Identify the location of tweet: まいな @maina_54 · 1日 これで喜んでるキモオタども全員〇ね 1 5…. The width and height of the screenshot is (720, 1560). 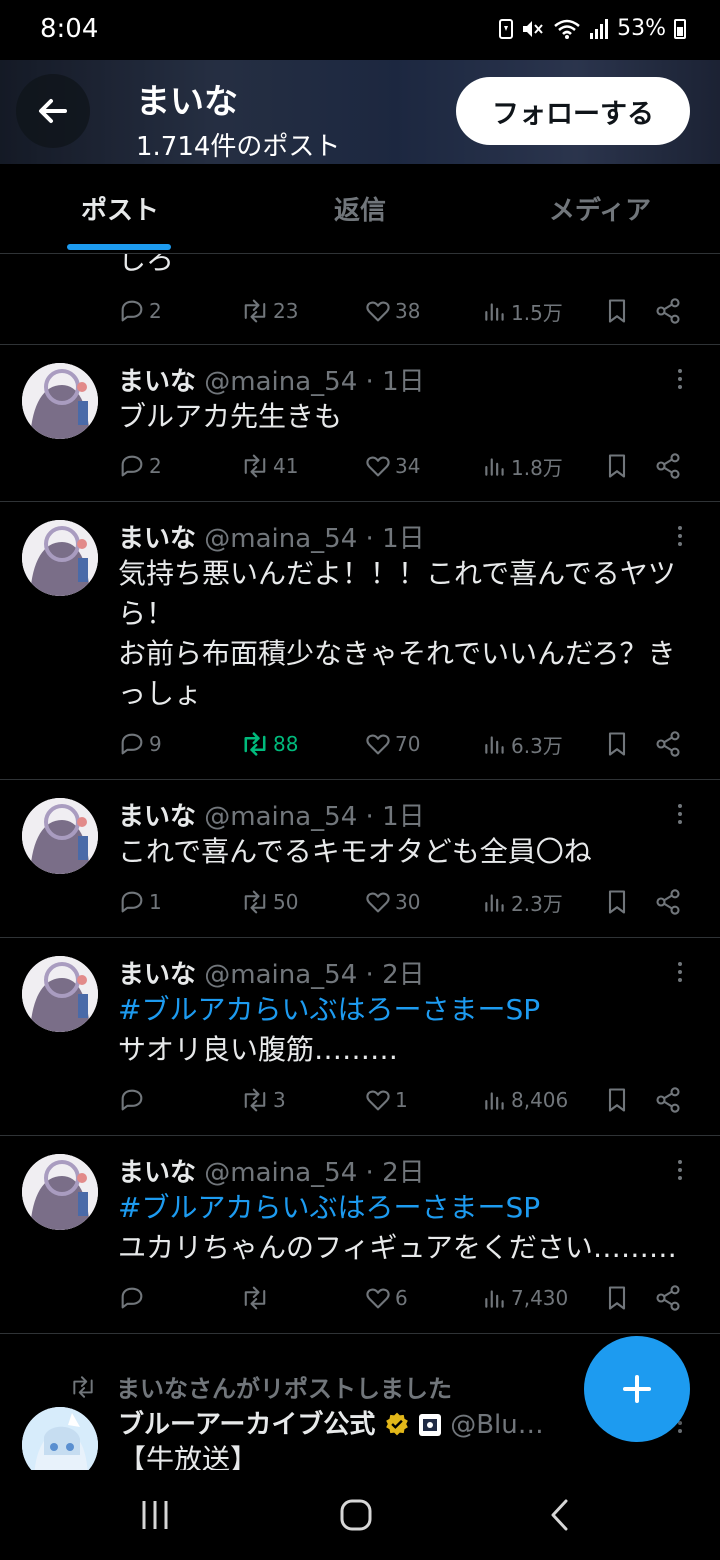
(360, 859).